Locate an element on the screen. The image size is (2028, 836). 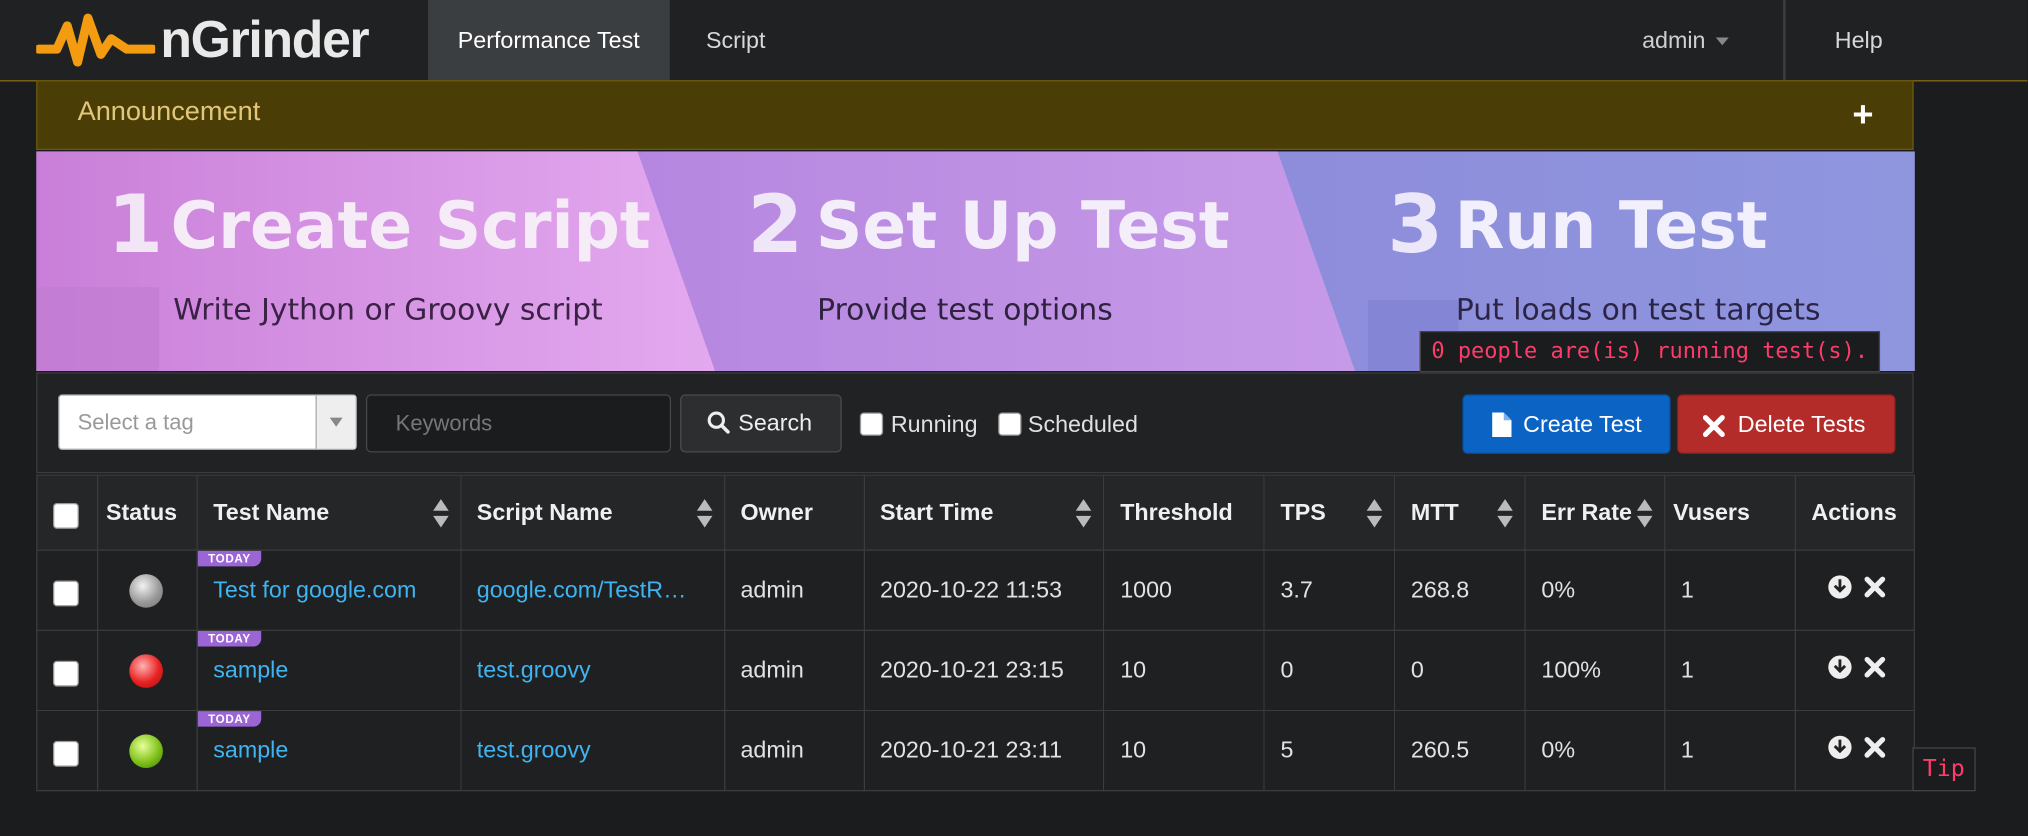
scheduled-checkbox is located at coordinates (1010, 424).